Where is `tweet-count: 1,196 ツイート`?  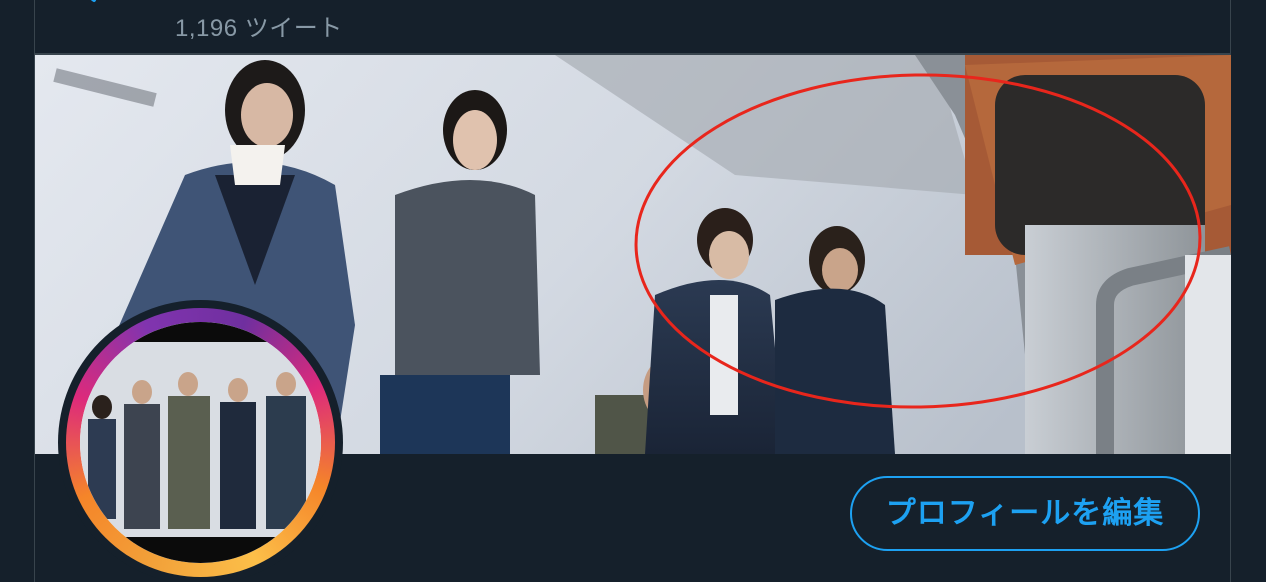
tweet-count: 1,196 ツイート is located at coordinates (259, 28).